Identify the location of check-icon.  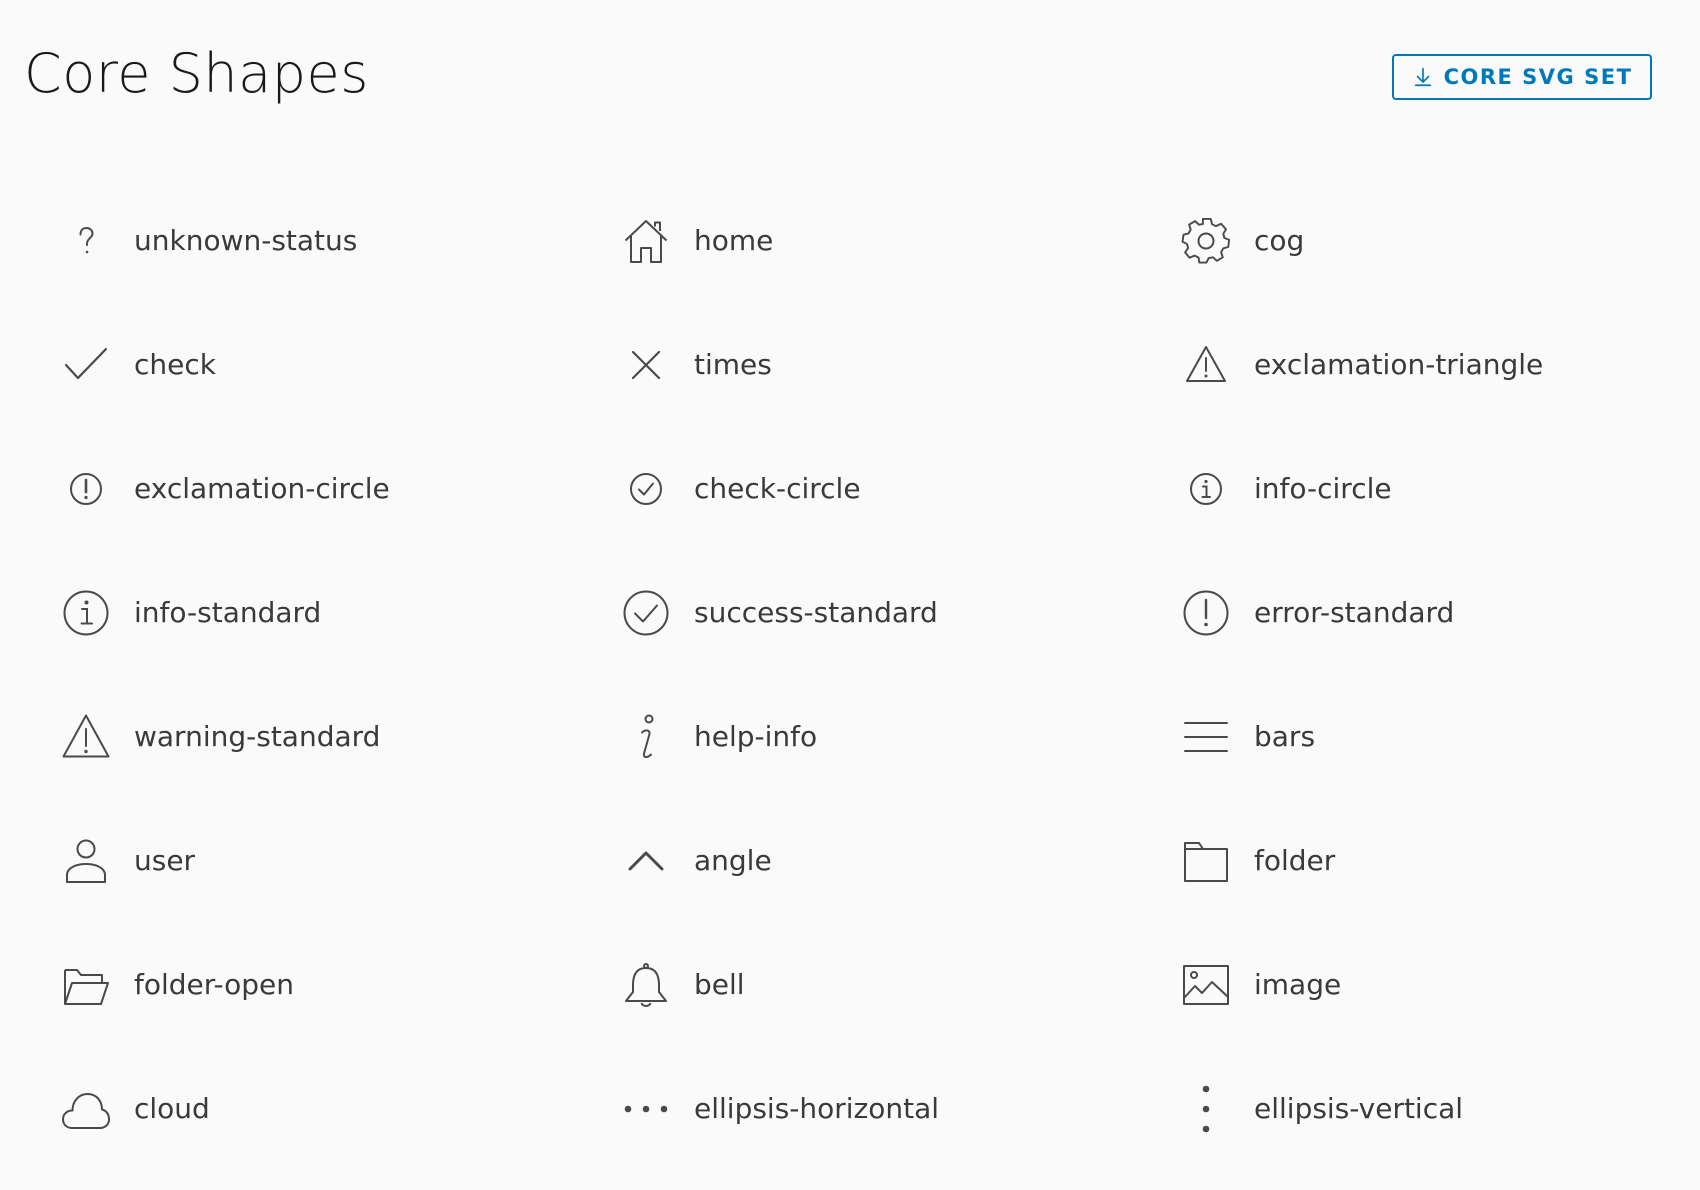
(86, 365).